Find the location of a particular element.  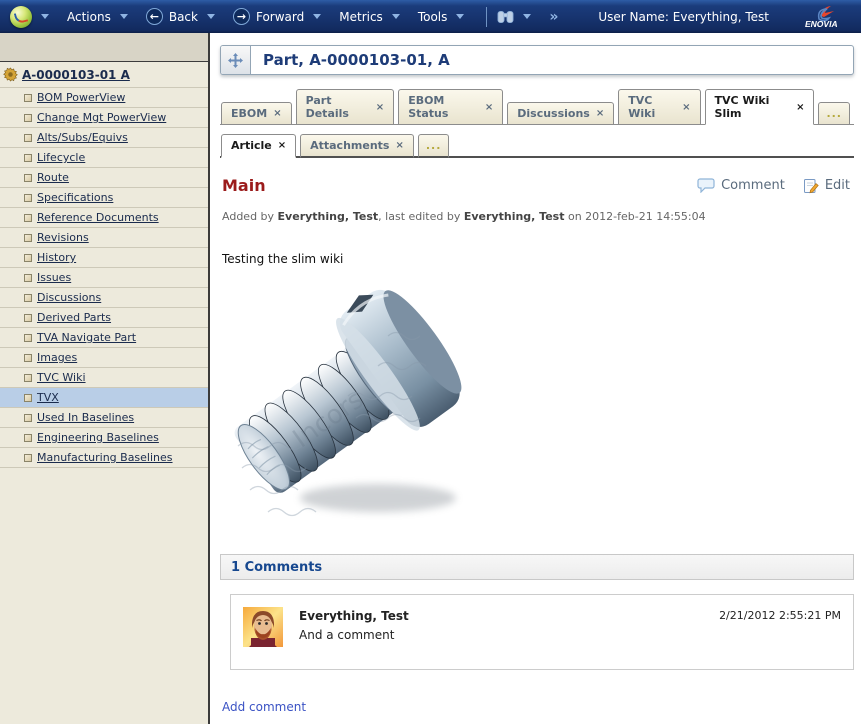

sidebar-item-label: Images is located at coordinates (57, 357).